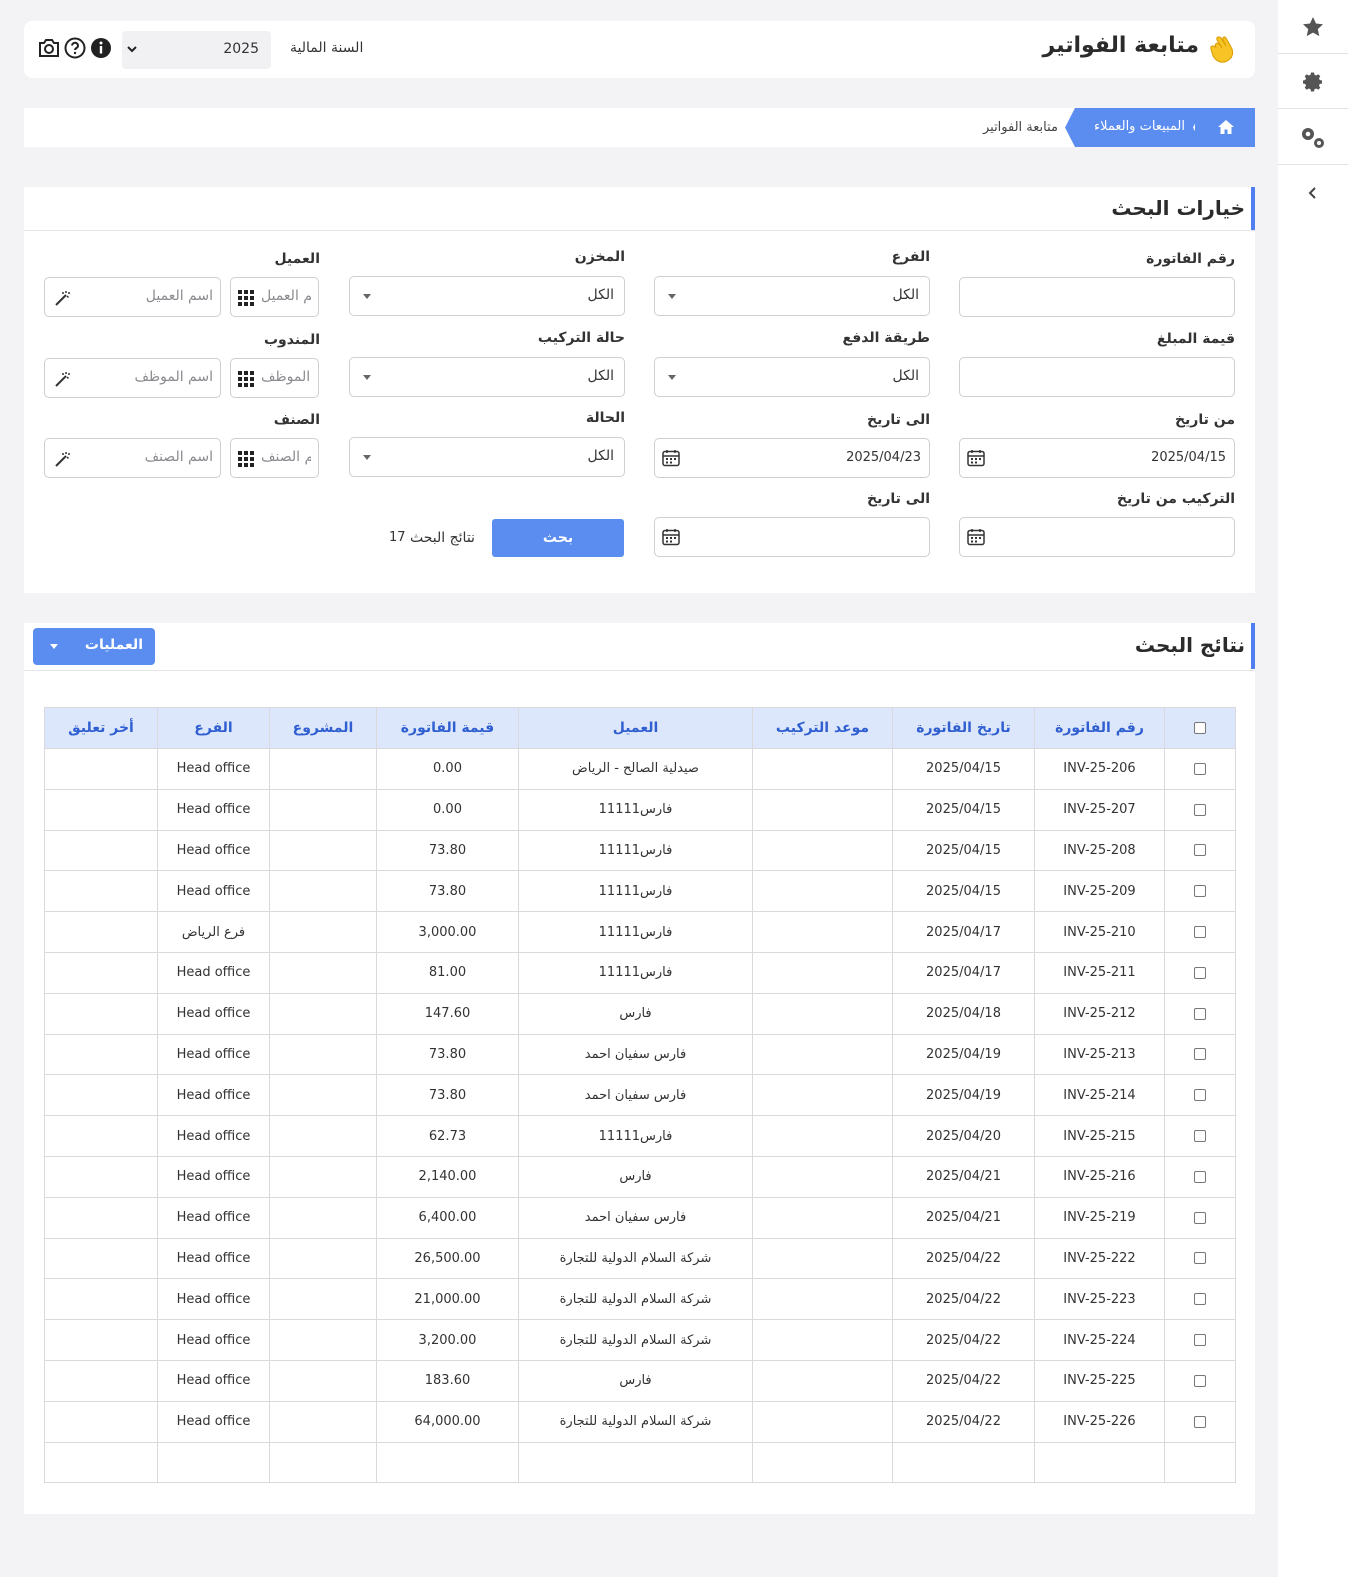 This screenshot has height=1577, width=1356. What do you see at coordinates (101, 728) in the screenshot?
I see `column-header: أخر تعليق` at bounding box center [101, 728].